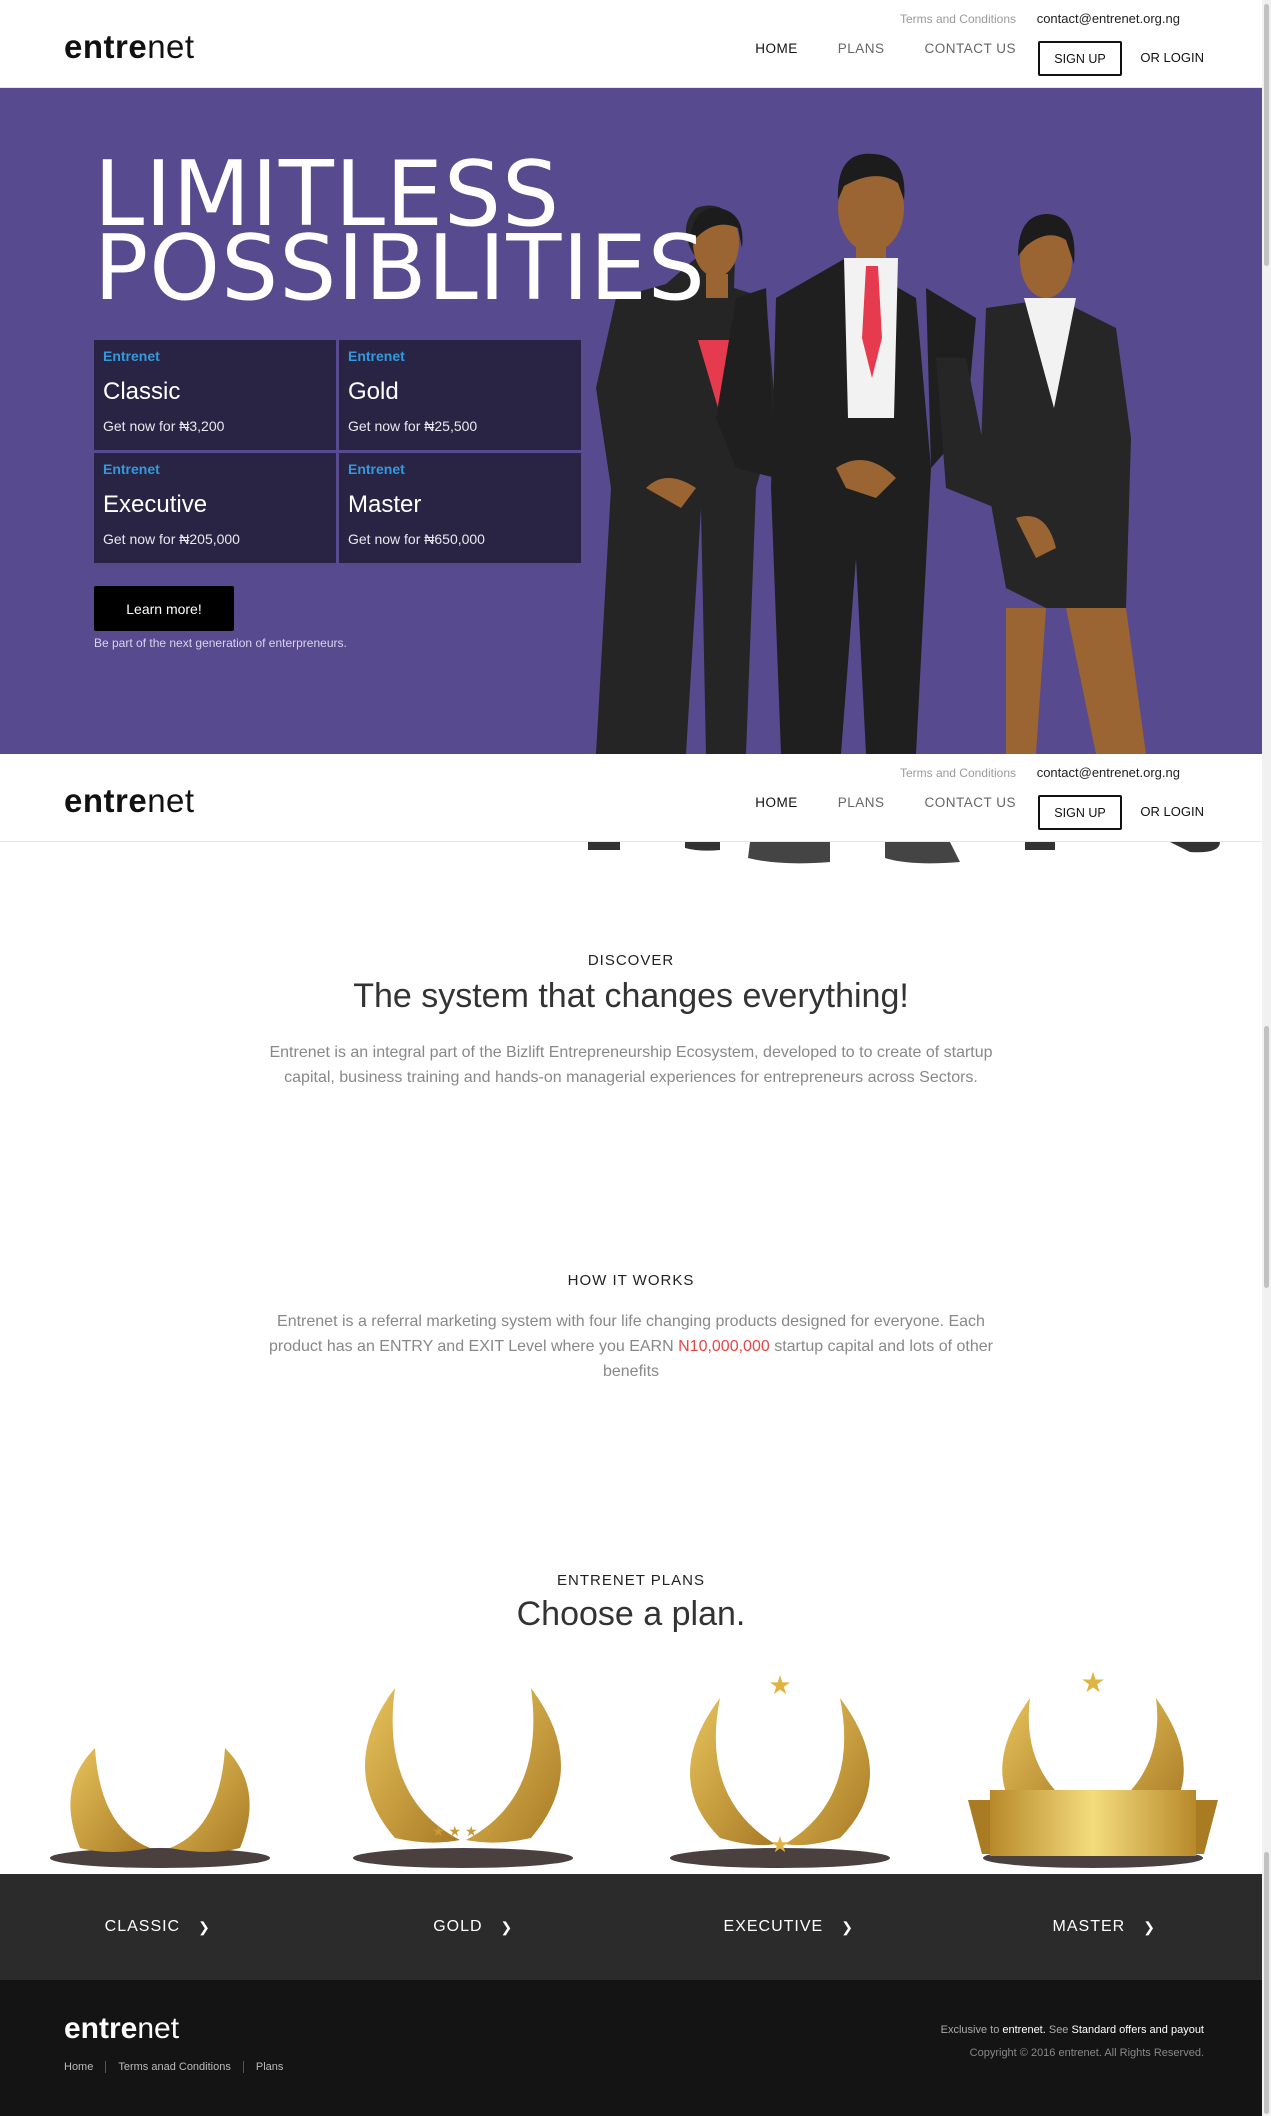 Image resolution: width=1271 pixels, height=2116 pixels. Describe the element at coordinates (780, 1769) in the screenshot. I see `laurel-wreath-icon-executive: ★ ★` at that location.